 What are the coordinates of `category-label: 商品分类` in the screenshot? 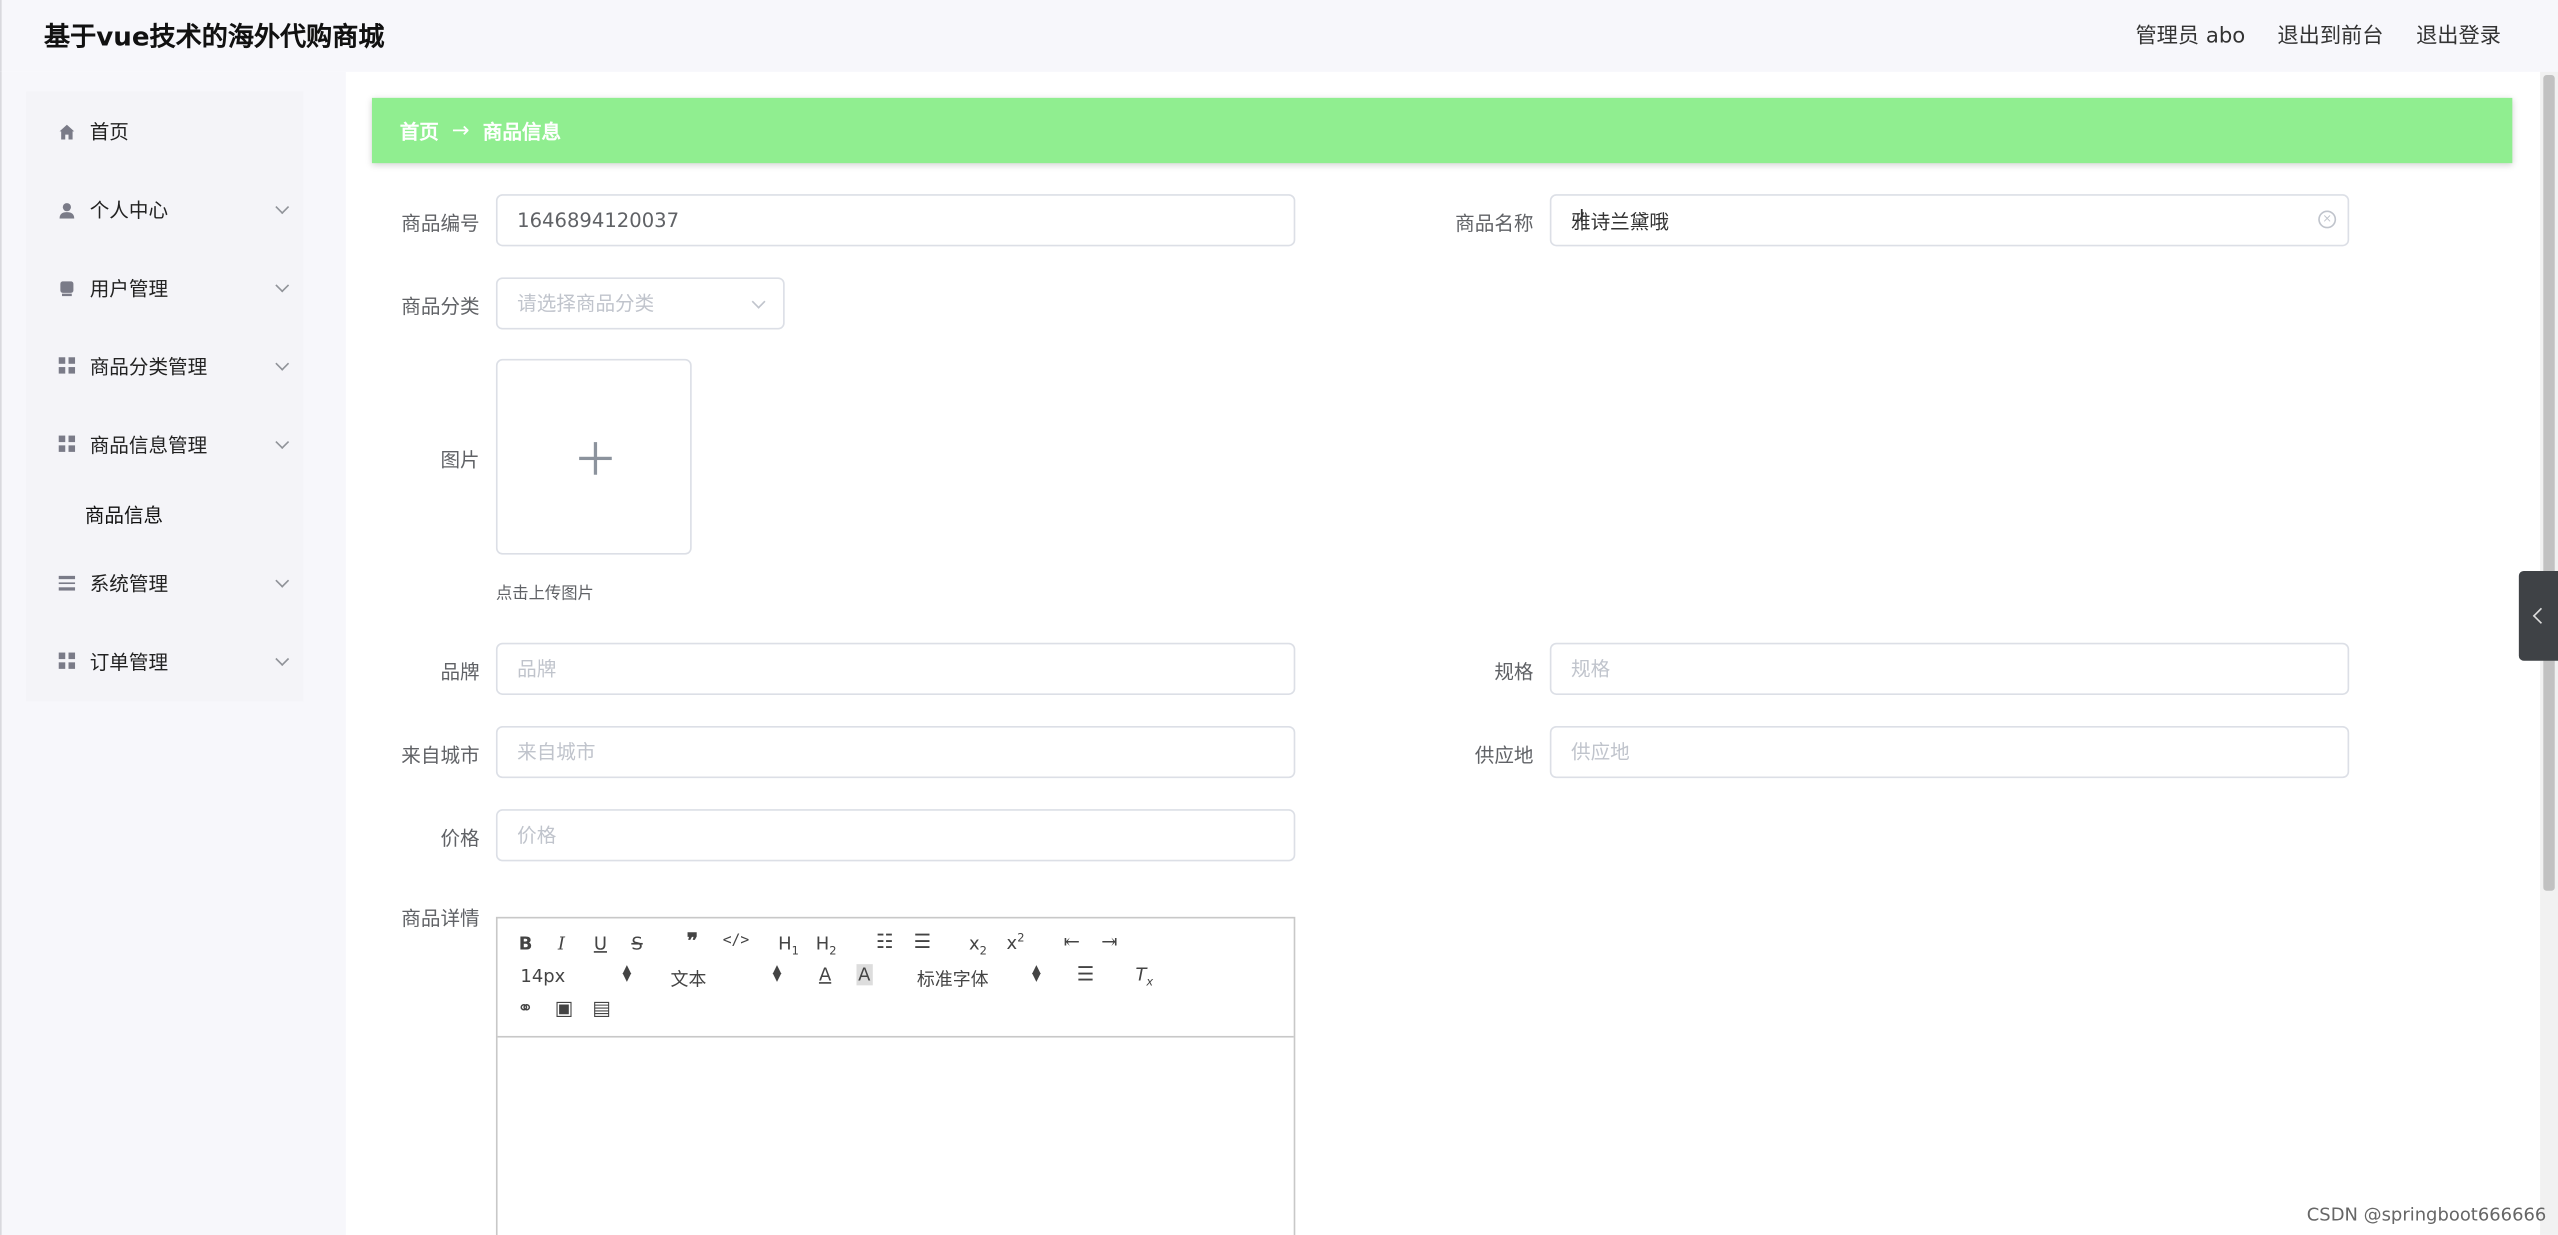 It's located at (440, 307).